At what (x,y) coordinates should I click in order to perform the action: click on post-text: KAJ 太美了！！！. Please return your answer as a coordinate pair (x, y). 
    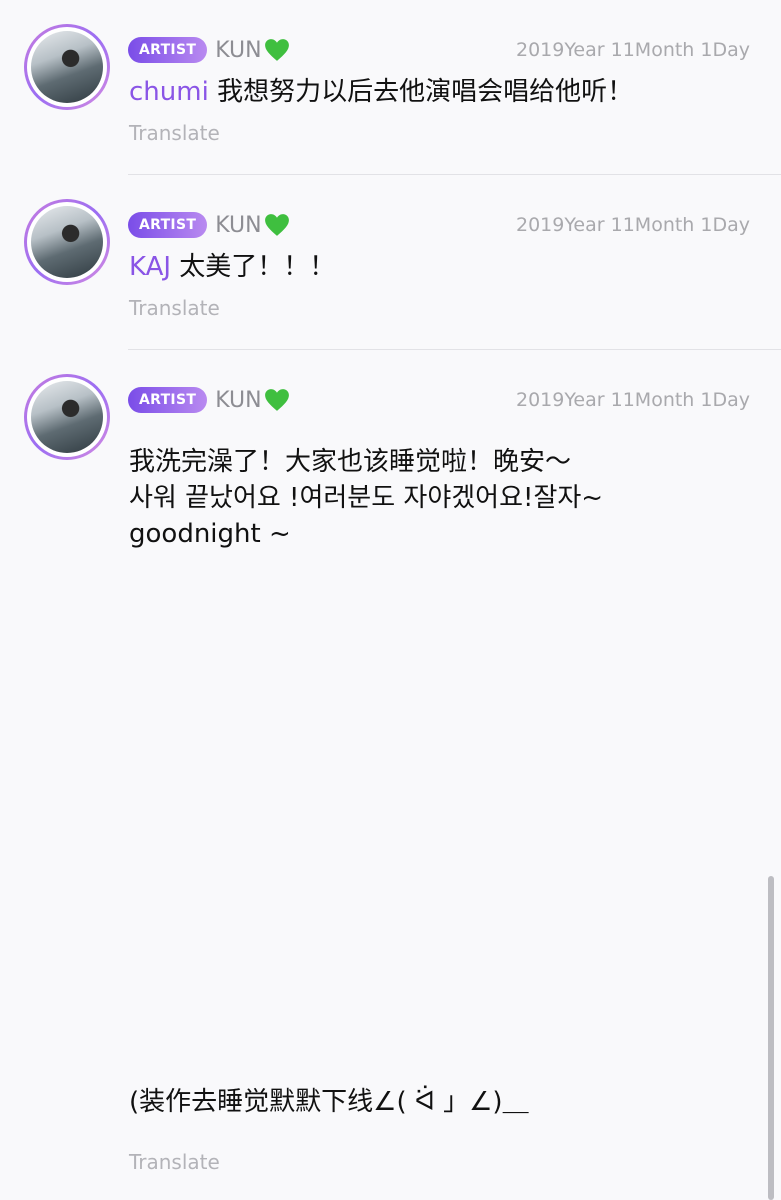
    Looking at the image, I should click on (232, 267).